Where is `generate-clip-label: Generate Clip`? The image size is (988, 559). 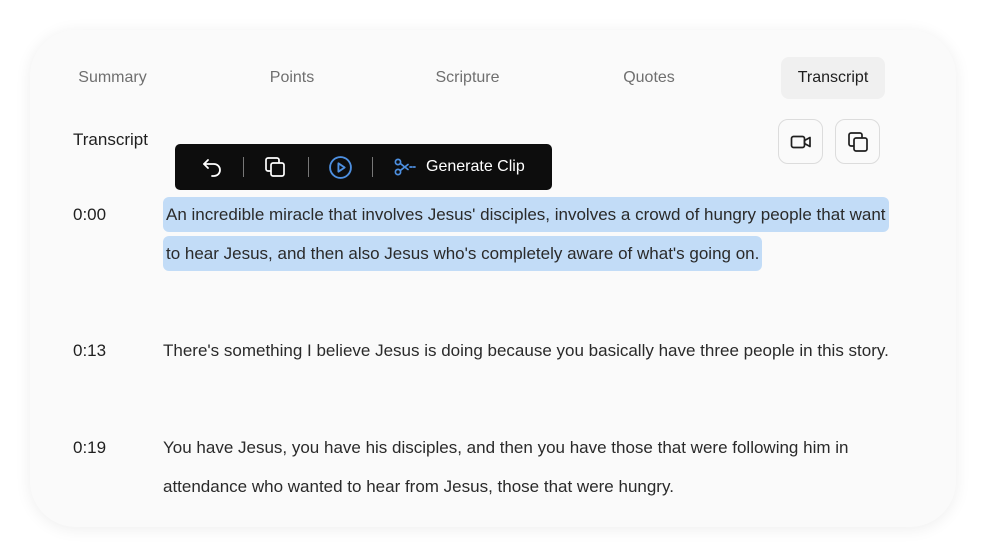 generate-clip-label: Generate Clip is located at coordinates (475, 166).